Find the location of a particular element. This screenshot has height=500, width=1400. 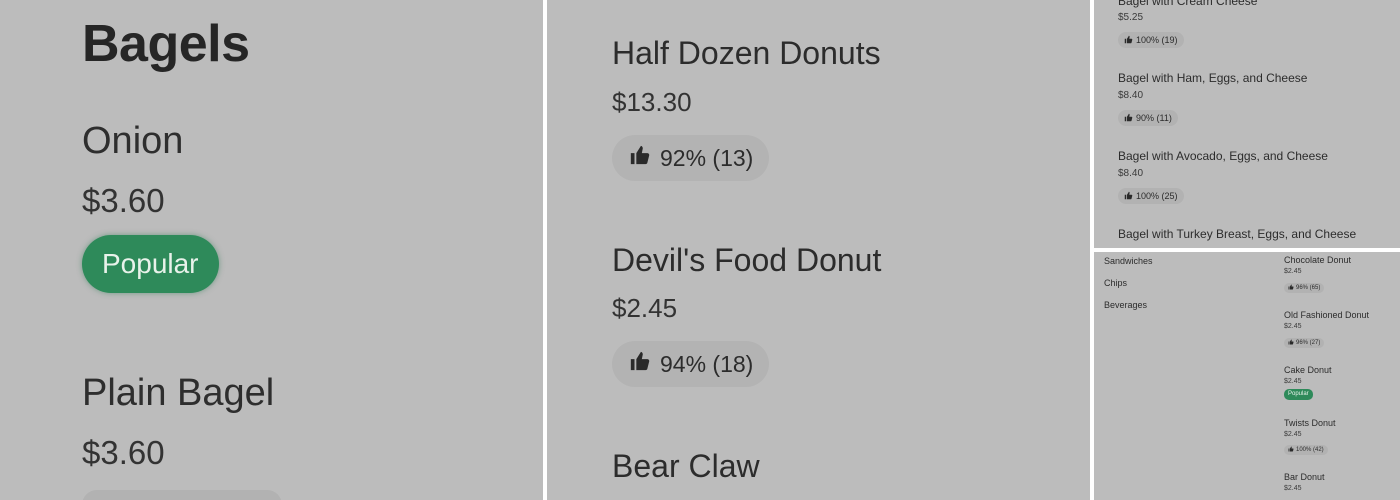

rating-badge: 100% (25) is located at coordinates (1151, 196).